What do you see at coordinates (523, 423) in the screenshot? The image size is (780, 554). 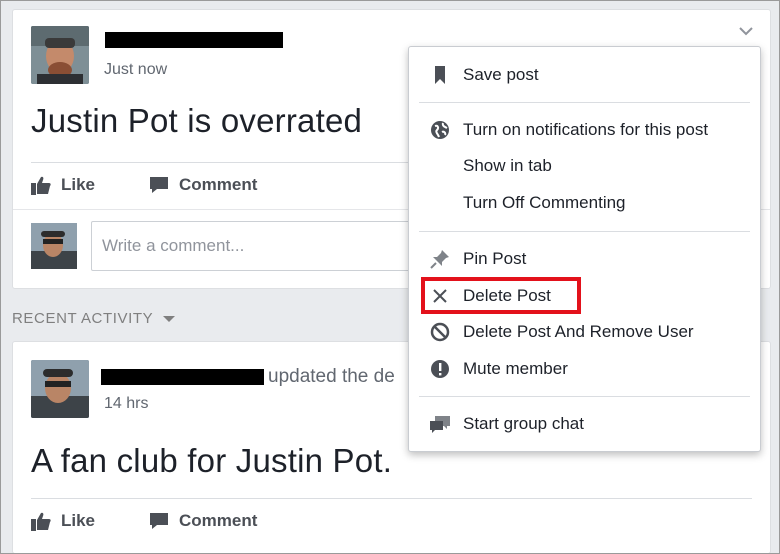 I see `menu-item-label: Start group chat` at bounding box center [523, 423].